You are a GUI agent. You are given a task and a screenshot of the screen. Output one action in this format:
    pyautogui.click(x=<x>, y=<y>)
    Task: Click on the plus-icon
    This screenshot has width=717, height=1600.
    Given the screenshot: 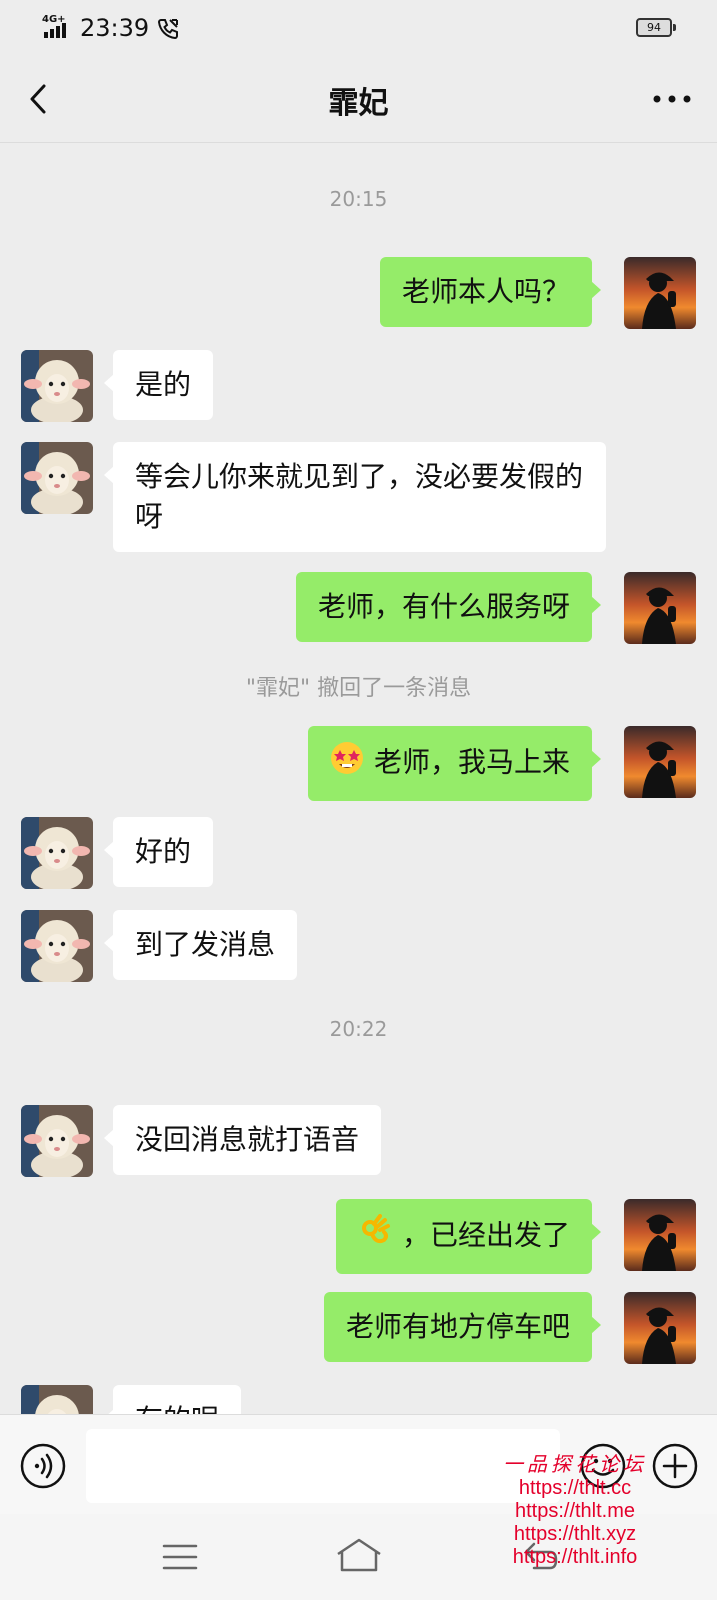 What is the action you would take?
    pyautogui.click(x=675, y=1466)
    